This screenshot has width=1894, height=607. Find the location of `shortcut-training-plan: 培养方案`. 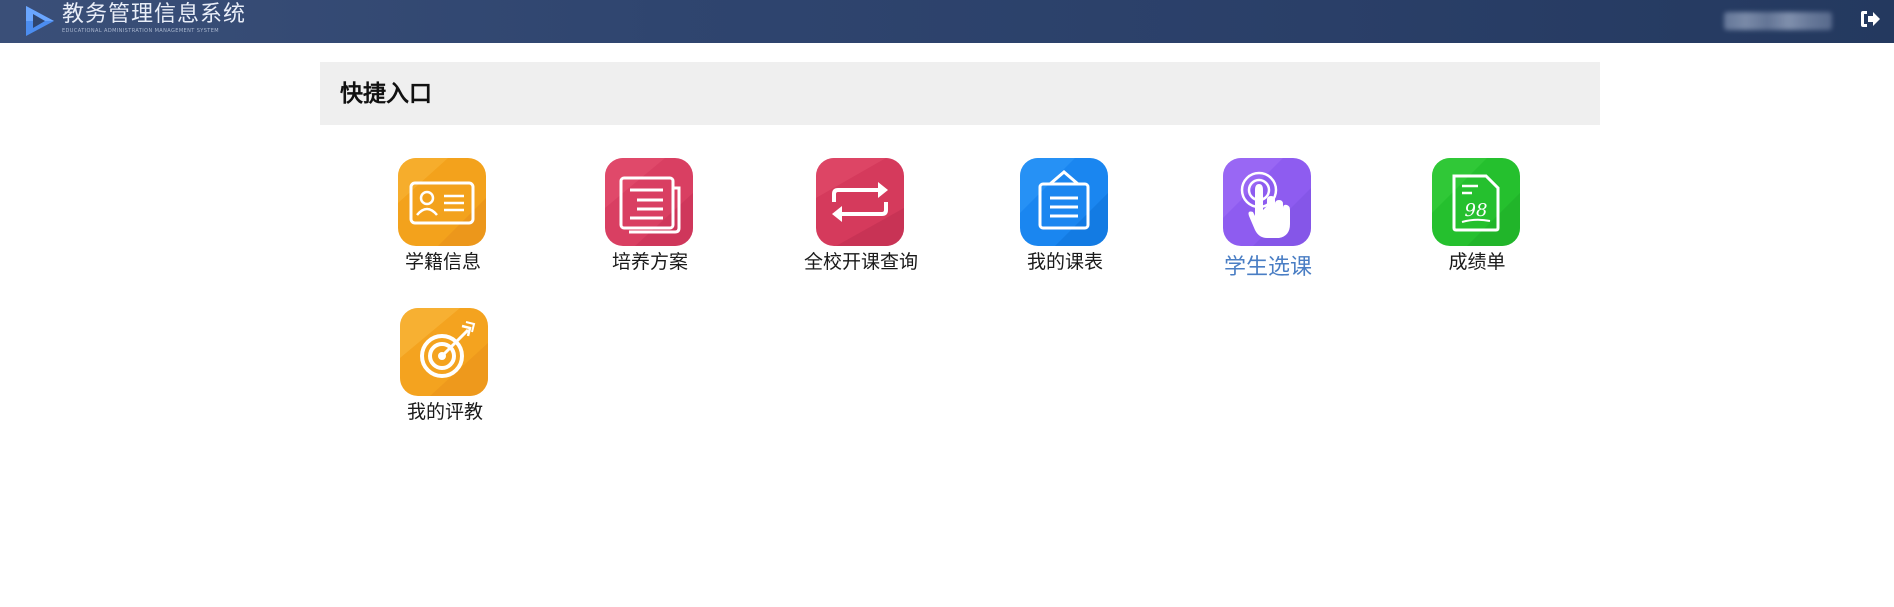

shortcut-training-plan: 培养方案 is located at coordinates (650, 228).